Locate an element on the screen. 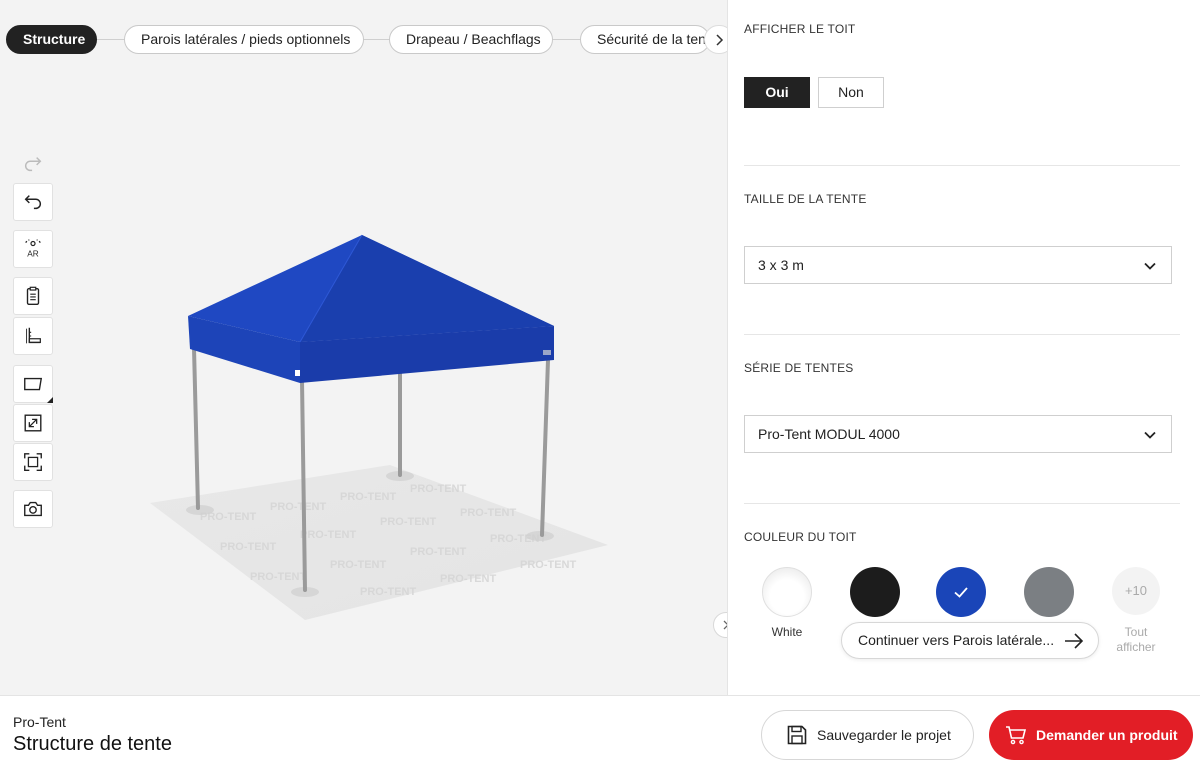 The image size is (1200, 768). roof-display-title: AFFICHER LE TOIT is located at coordinates (800, 29).